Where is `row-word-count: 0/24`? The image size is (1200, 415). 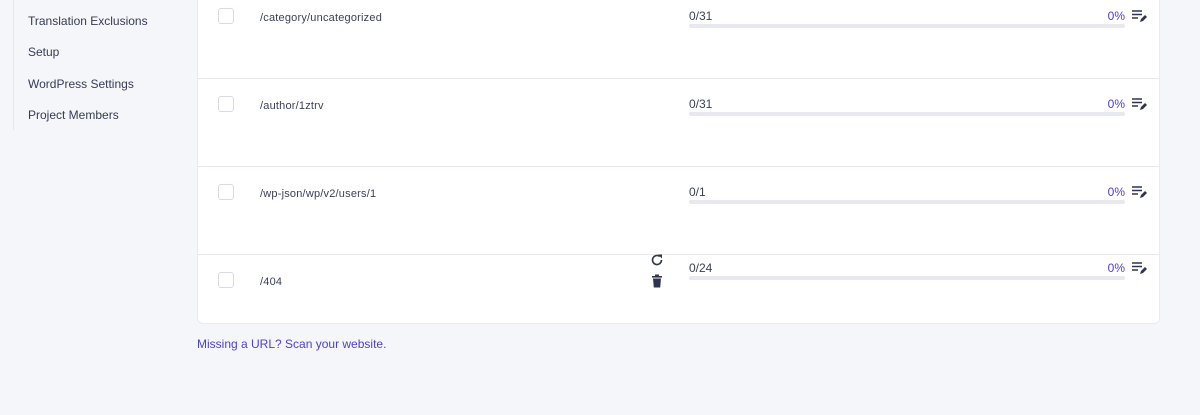
row-word-count: 0/24 is located at coordinates (701, 268).